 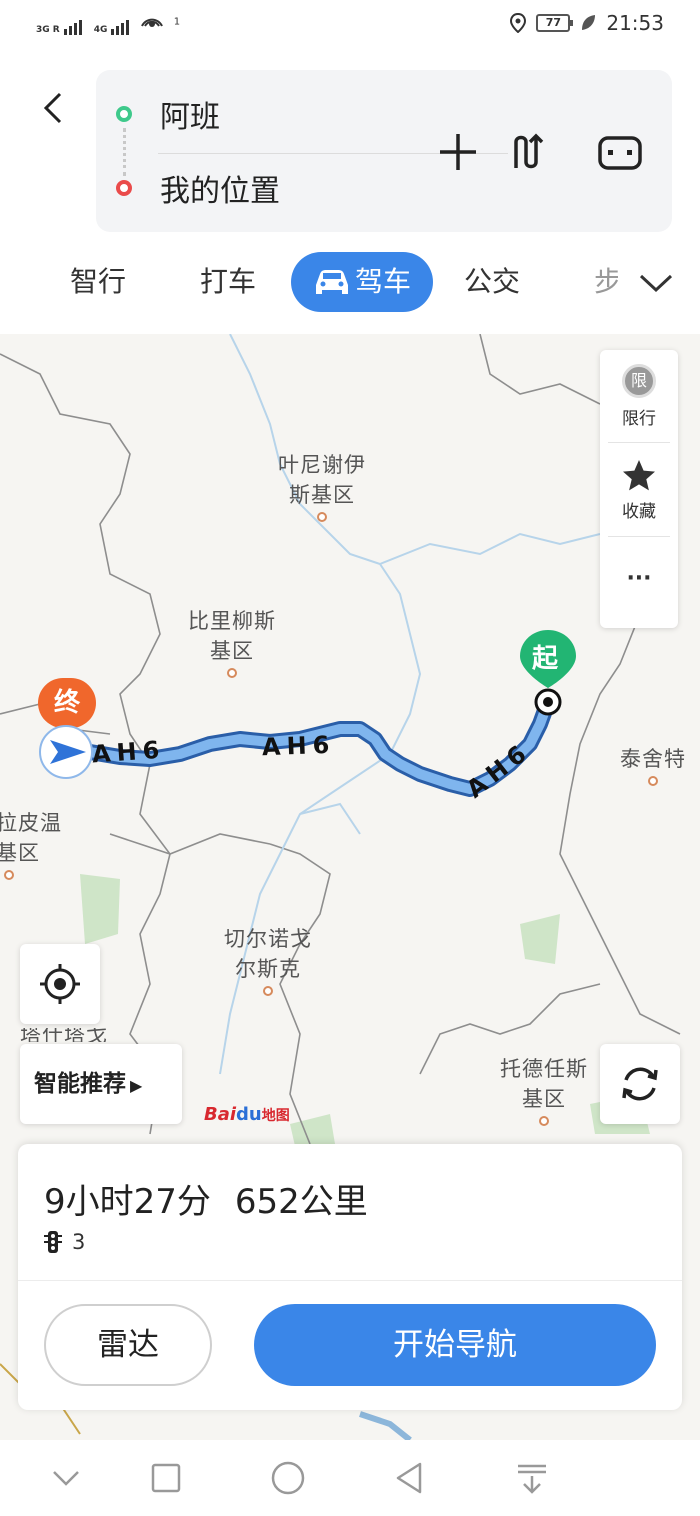 What do you see at coordinates (545, 659) in the screenshot?
I see `start-marker-label: 起` at bounding box center [545, 659].